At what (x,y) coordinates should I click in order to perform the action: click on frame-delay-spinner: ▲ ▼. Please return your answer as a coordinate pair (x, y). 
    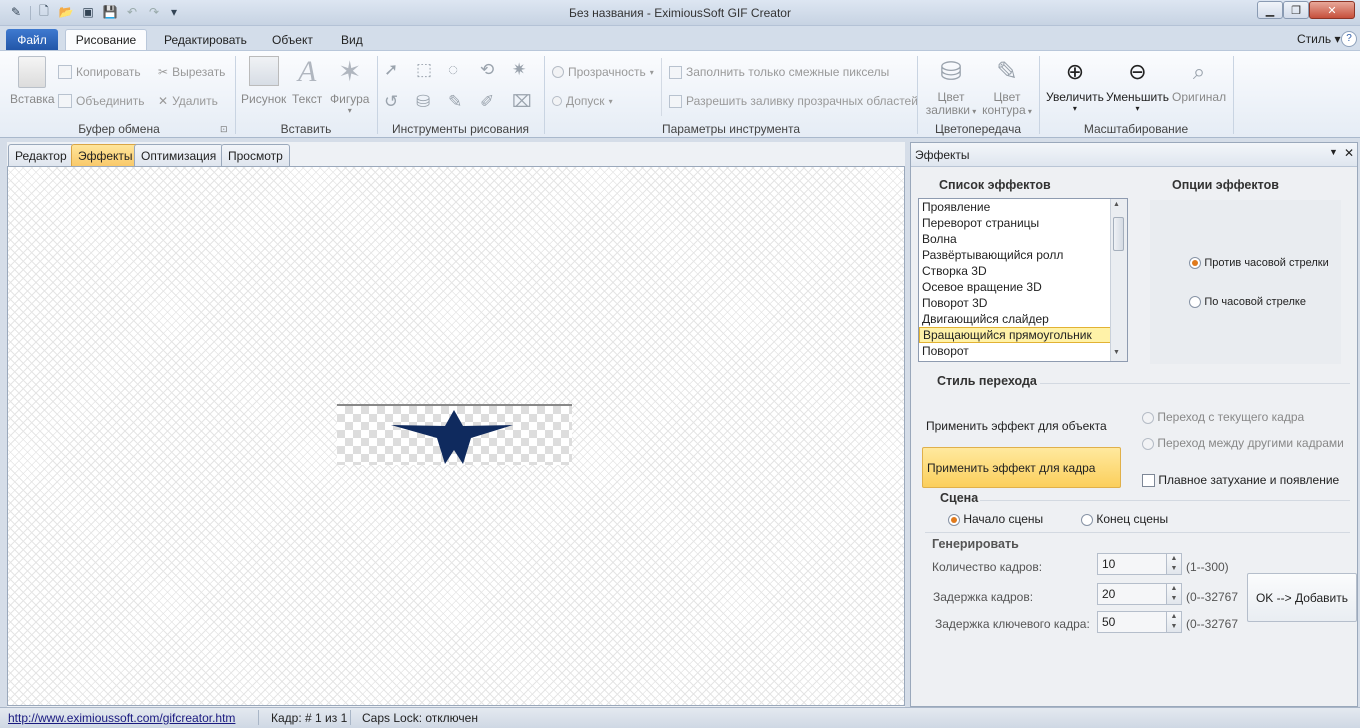
    Looking at the image, I should click on (1174, 594).